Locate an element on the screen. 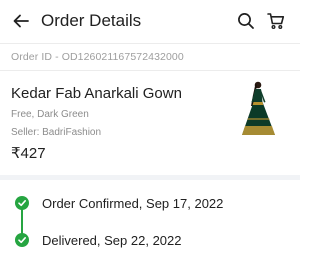 The width and height of the screenshot is (320, 271). back-arrow-icon is located at coordinates (21, 21).